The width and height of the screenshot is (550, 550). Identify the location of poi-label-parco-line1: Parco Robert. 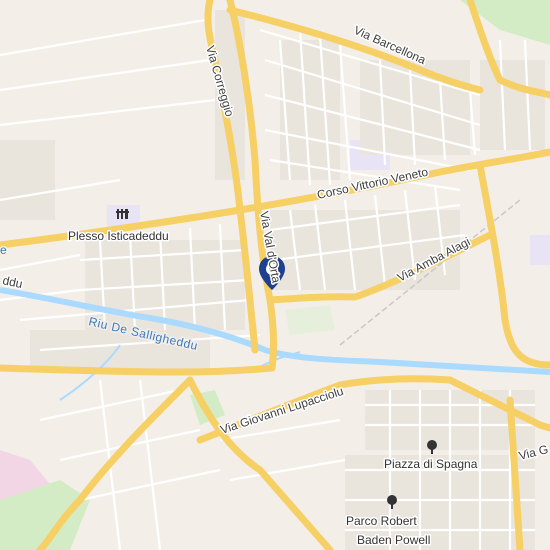
(382, 521).